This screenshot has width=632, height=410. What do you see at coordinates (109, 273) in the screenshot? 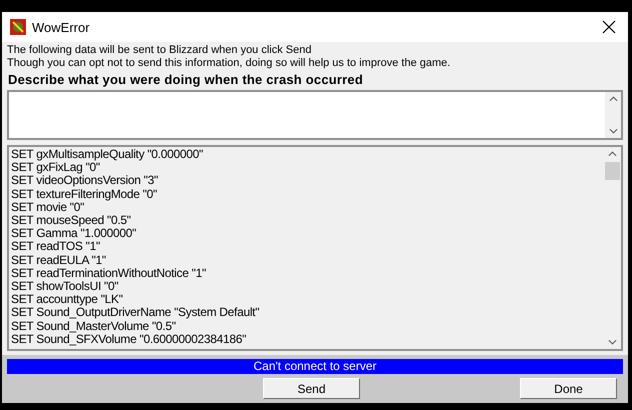
I see `log-line: SET readTerminationWithoutNotice "1"` at bounding box center [109, 273].